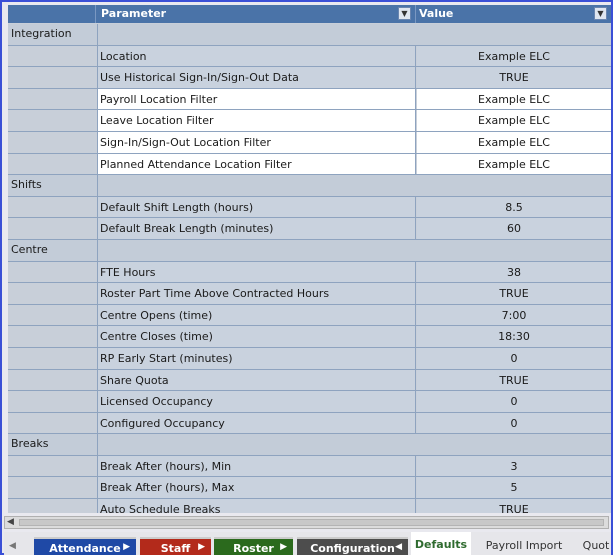  I want to click on value-cell: 3, so click(514, 466).